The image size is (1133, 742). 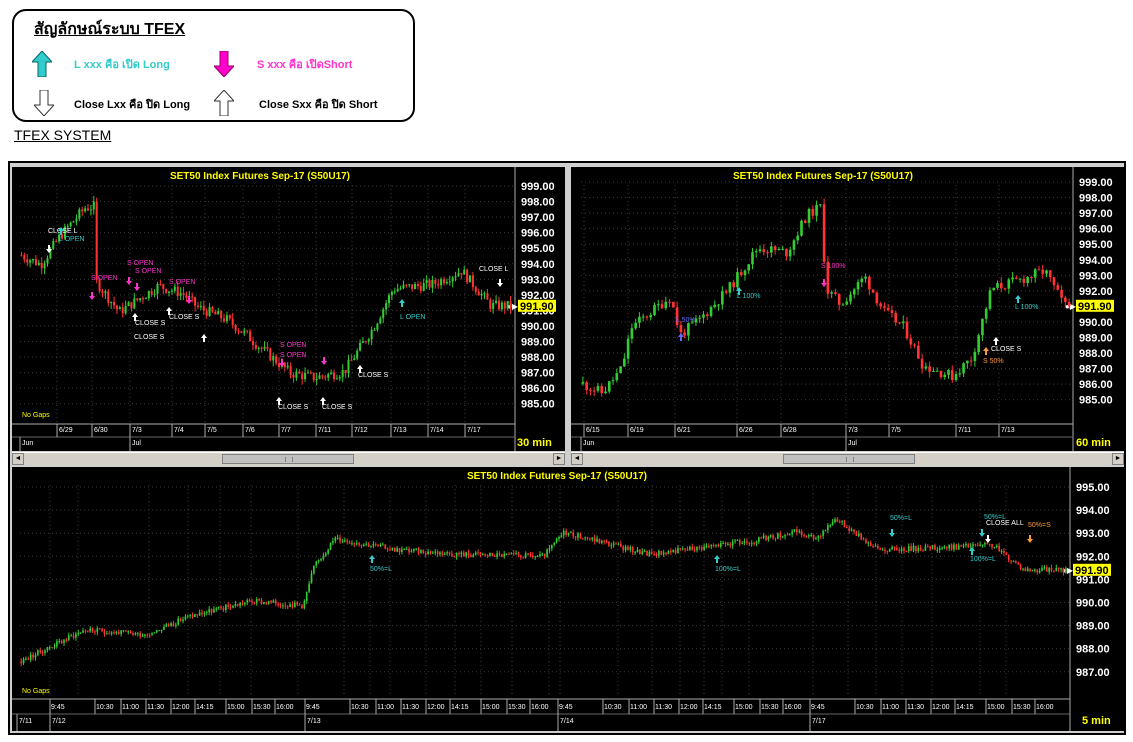 I want to click on scrollbar-30min: ◄ ►, so click(x=288, y=458).